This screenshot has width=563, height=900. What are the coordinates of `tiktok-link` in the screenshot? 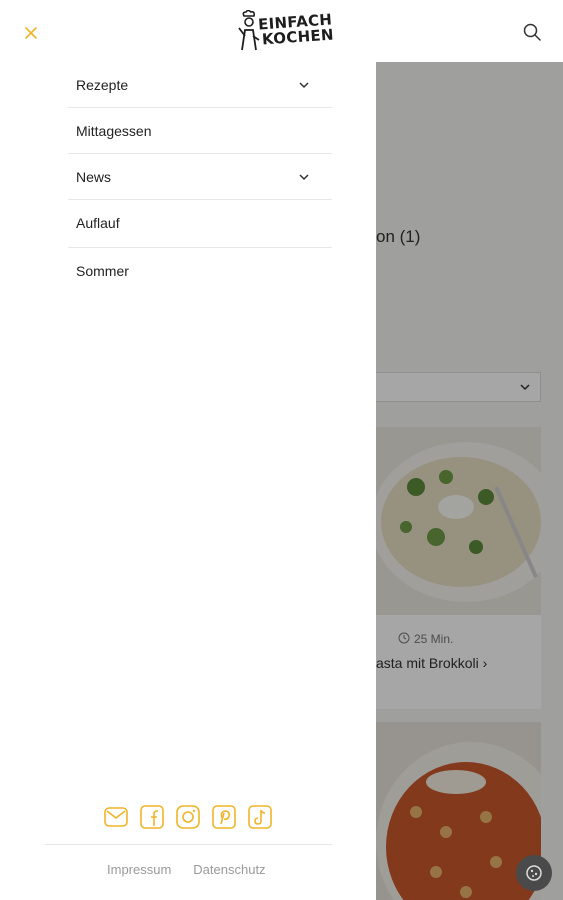 It's located at (260, 817).